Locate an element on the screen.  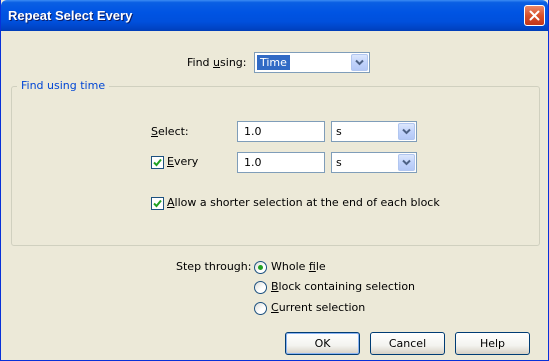
radio-whole-file-label: Whole file is located at coordinates (298, 267).